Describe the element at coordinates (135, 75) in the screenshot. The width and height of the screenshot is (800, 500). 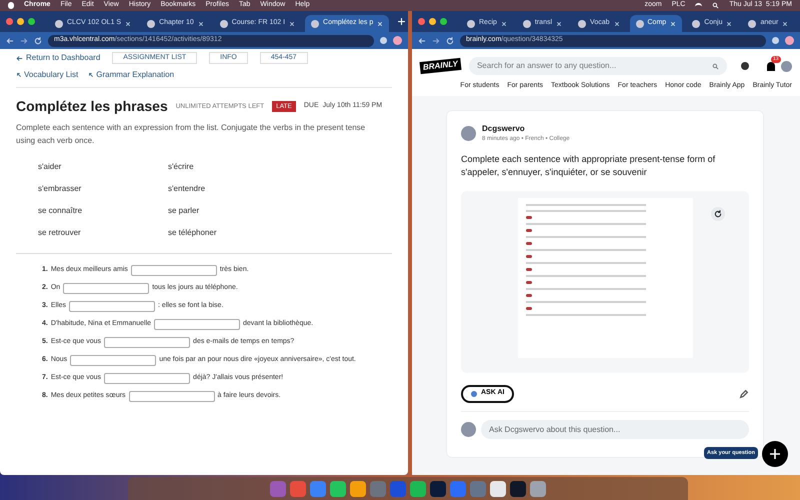
I see `resource-link: Grammar Explanation` at that location.